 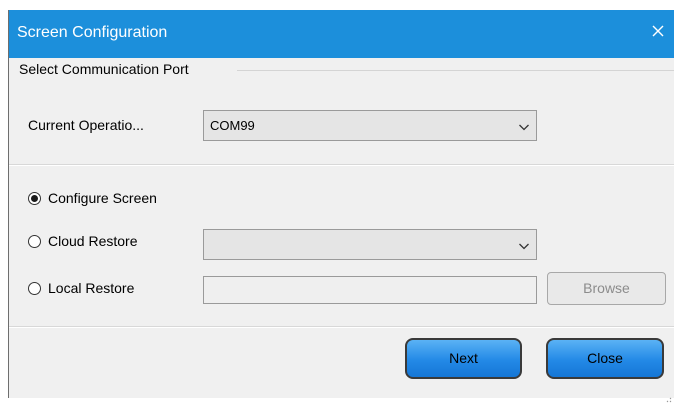 I want to click on title-bar: Screen Configuration, so click(x=341, y=34).